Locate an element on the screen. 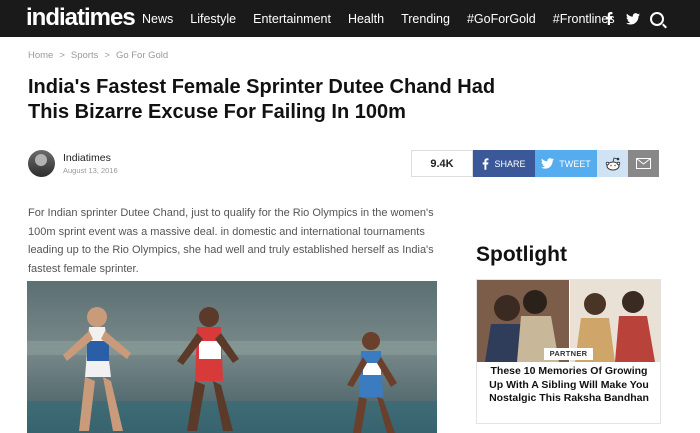 This screenshot has height=433, width=700. partner-badge: PARTNER is located at coordinates (568, 354).